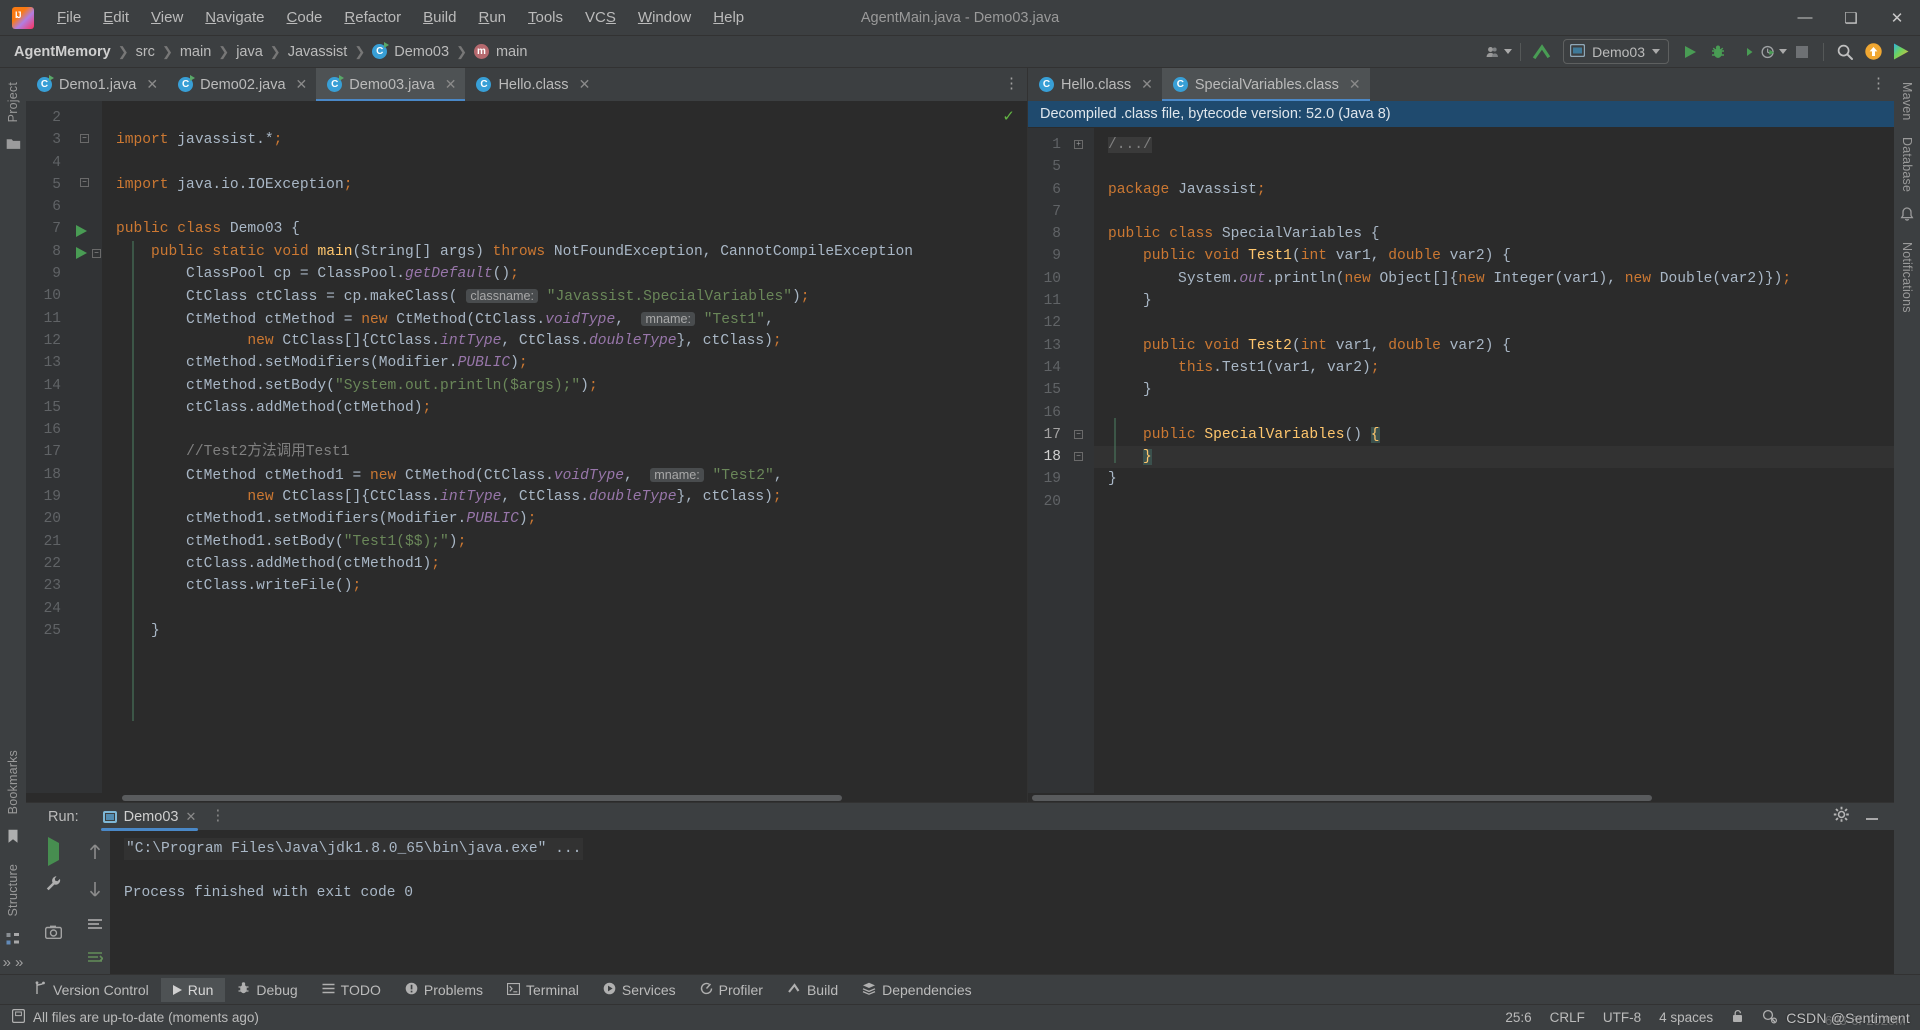  What do you see at coordinates (81, 253) in the screenshot?
I see `run-method-gutter-icon` at bounding box center [81, 253].